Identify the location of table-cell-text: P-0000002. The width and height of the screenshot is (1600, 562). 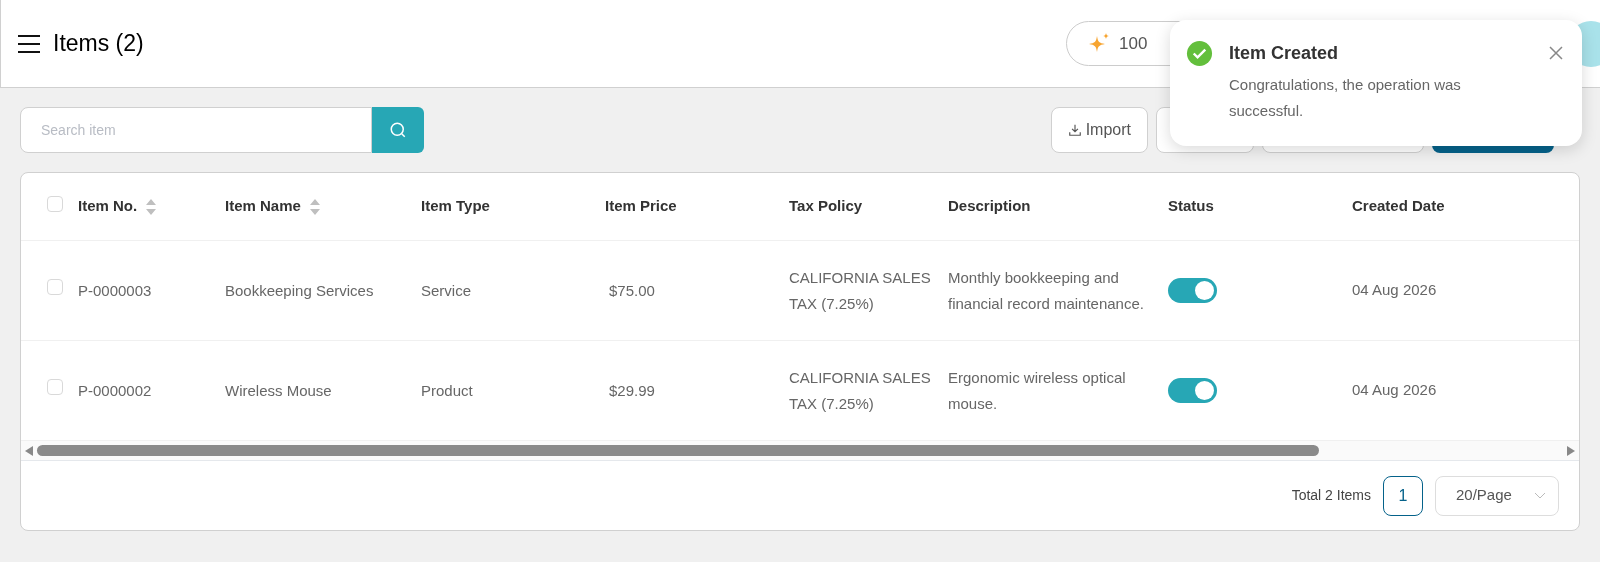
(115, 390).